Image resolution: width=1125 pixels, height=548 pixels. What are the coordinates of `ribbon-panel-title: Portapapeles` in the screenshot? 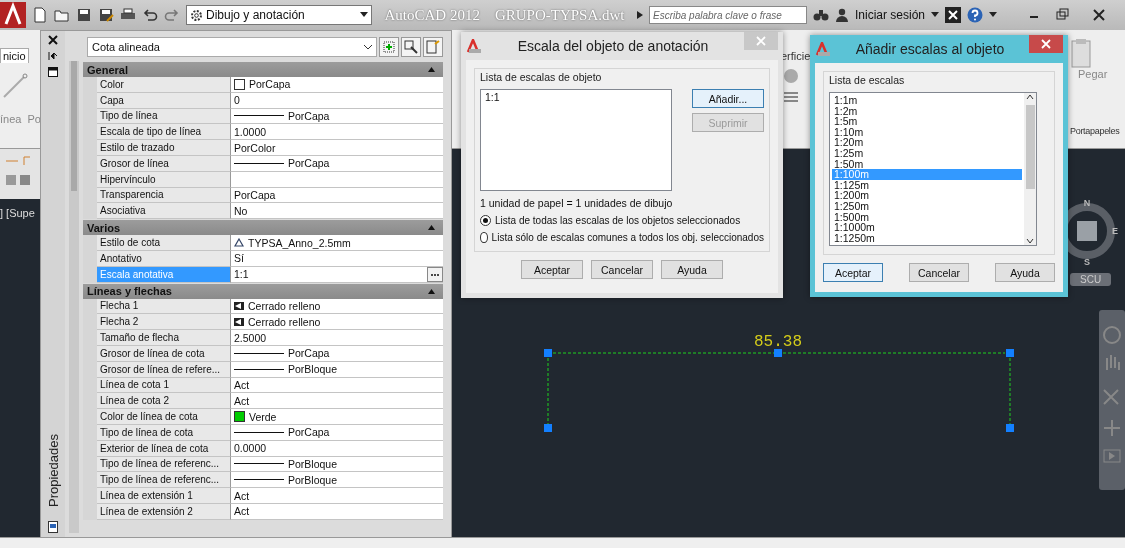 It's located at (1095, 131).